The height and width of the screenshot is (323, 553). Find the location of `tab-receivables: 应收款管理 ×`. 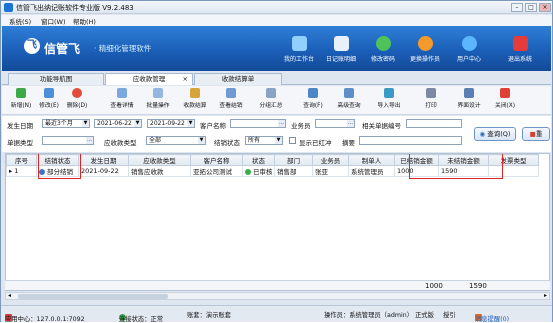

tab-receivables: 应收款管理 × is located at coordinates (149, 79).